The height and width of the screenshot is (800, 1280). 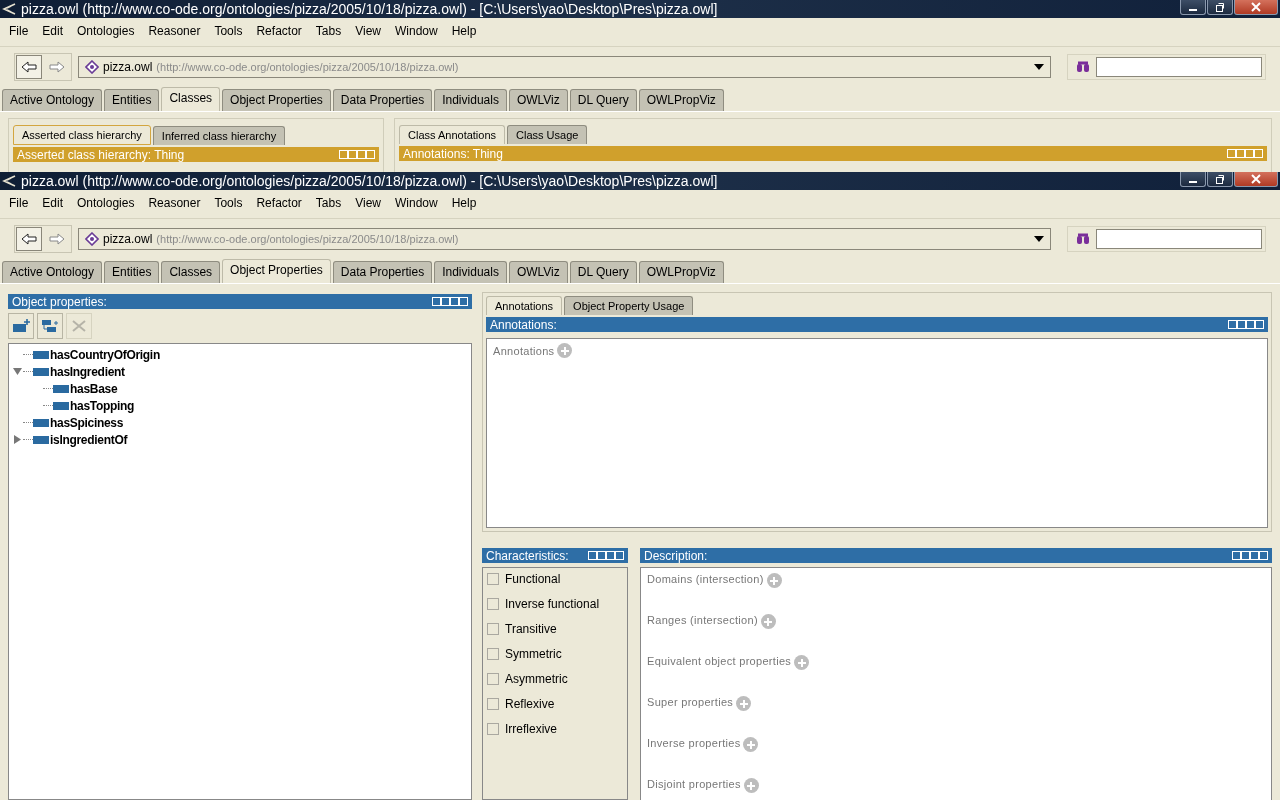 What do you see at coordinates (676, 555) in the screenshot?
I see `view-title: Description:` at bounding box center [676, 555].